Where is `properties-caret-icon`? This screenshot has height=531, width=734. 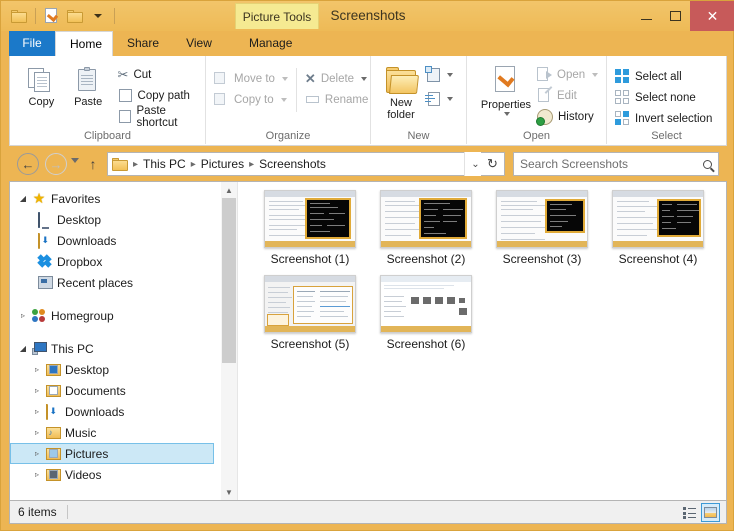 properties-caret-icon is located at coordinates (507, 114).